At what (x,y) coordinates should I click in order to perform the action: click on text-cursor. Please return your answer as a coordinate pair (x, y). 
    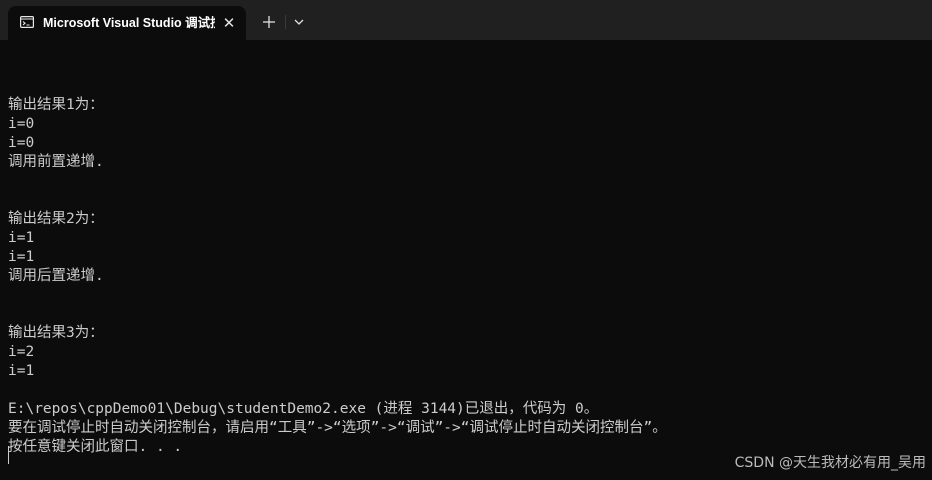
    Looking at the image, I should click on (8, 455).